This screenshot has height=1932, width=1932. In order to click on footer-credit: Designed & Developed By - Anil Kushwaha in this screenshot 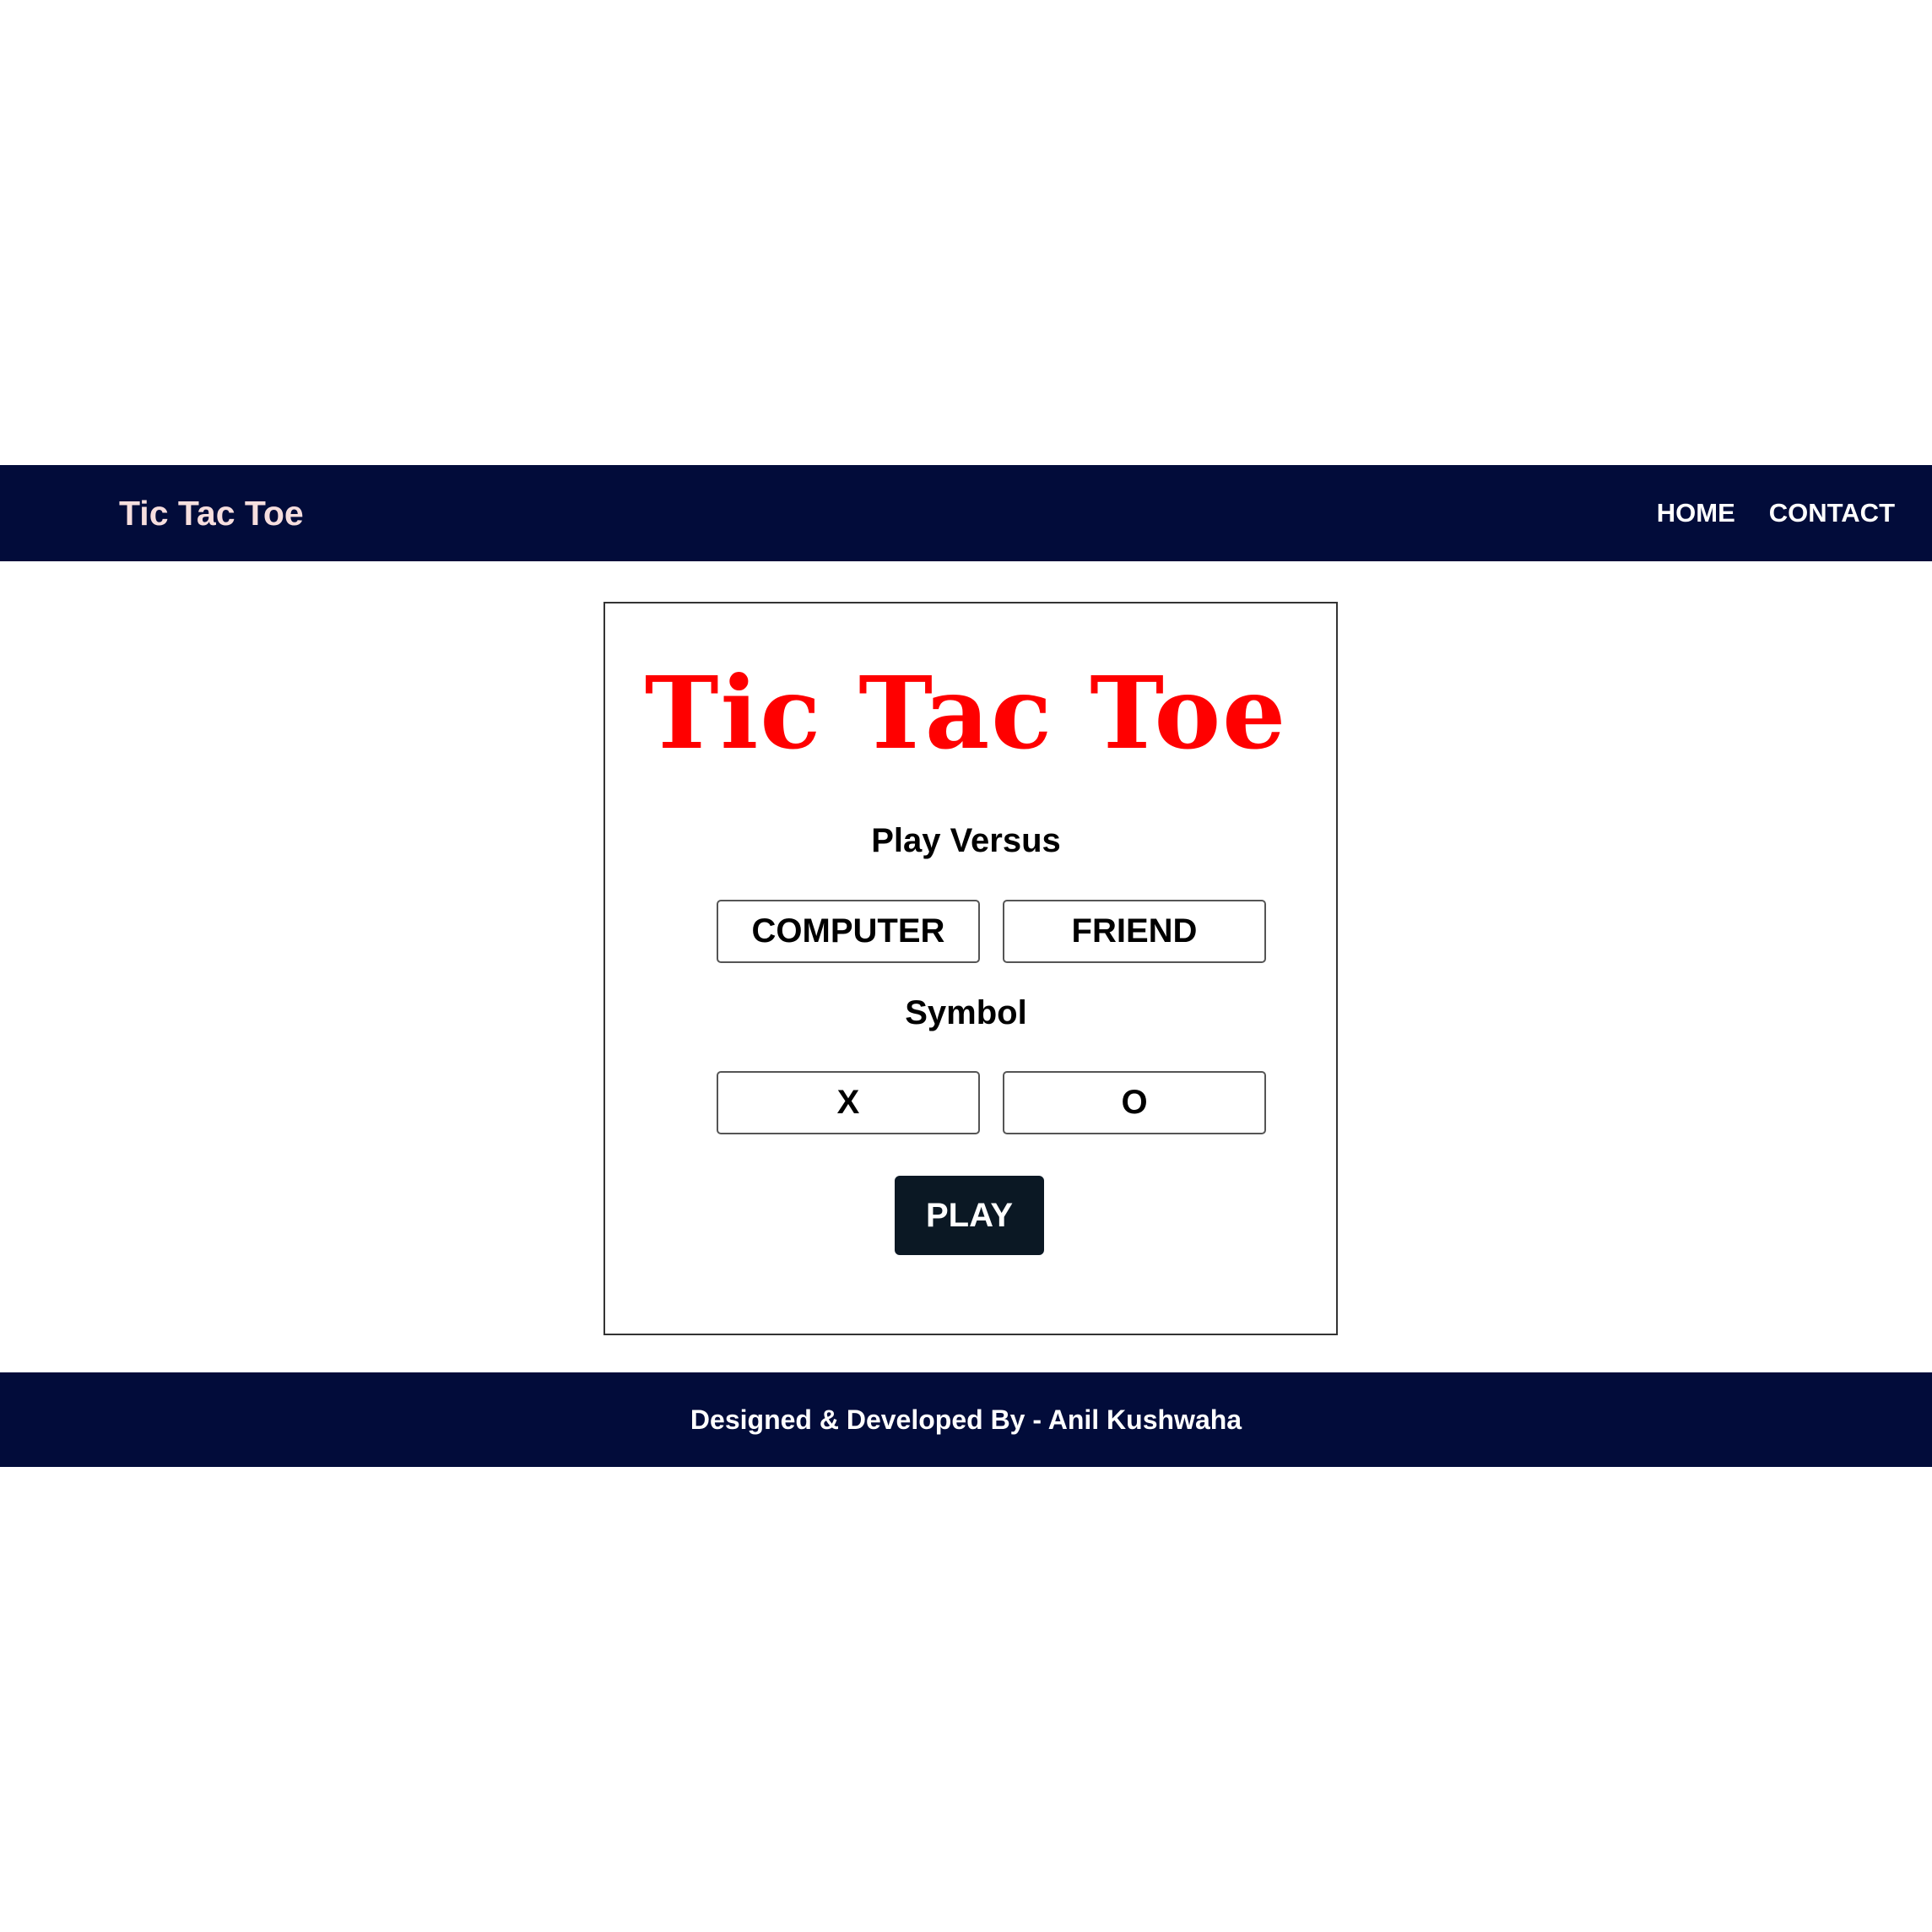, I will do `click(966, 1419)`.